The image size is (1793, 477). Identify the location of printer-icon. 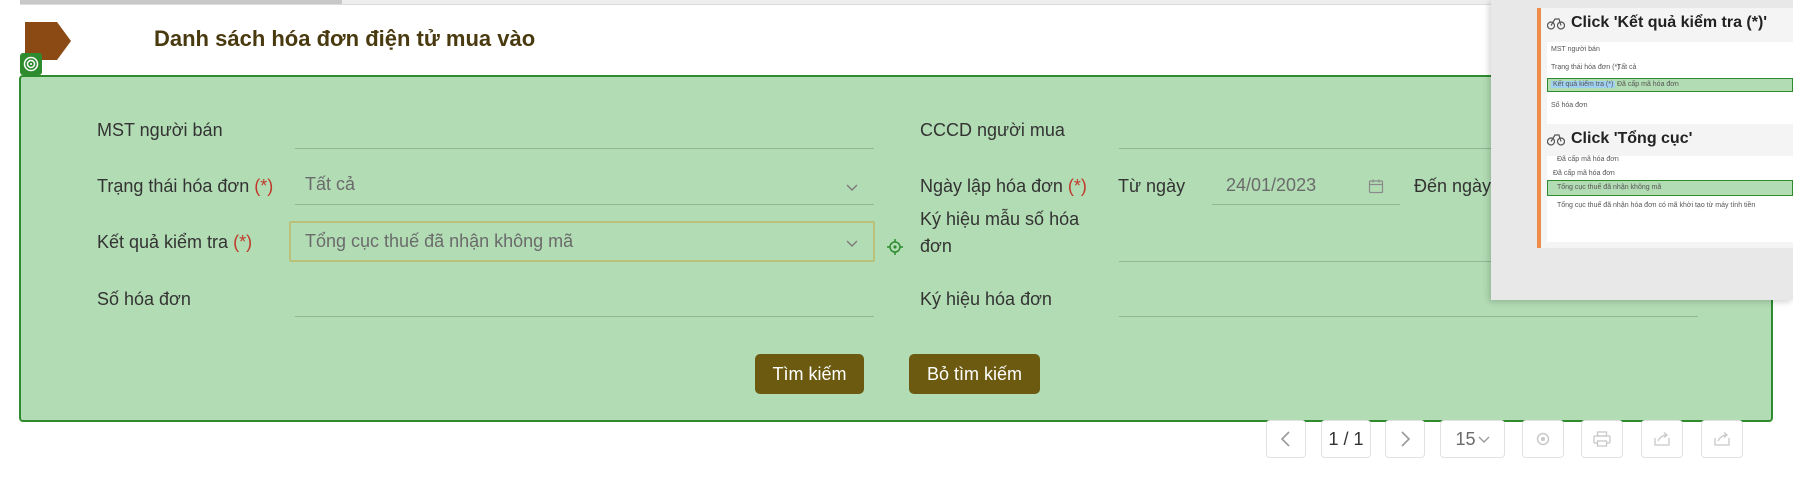
(1602, 439).